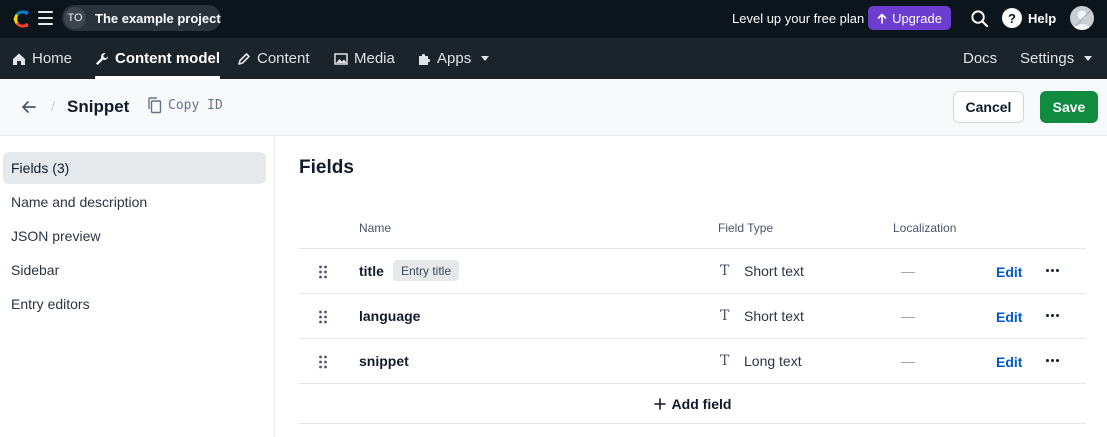  I want to click on nav-content-model-label: Content model, so click(167, 58).